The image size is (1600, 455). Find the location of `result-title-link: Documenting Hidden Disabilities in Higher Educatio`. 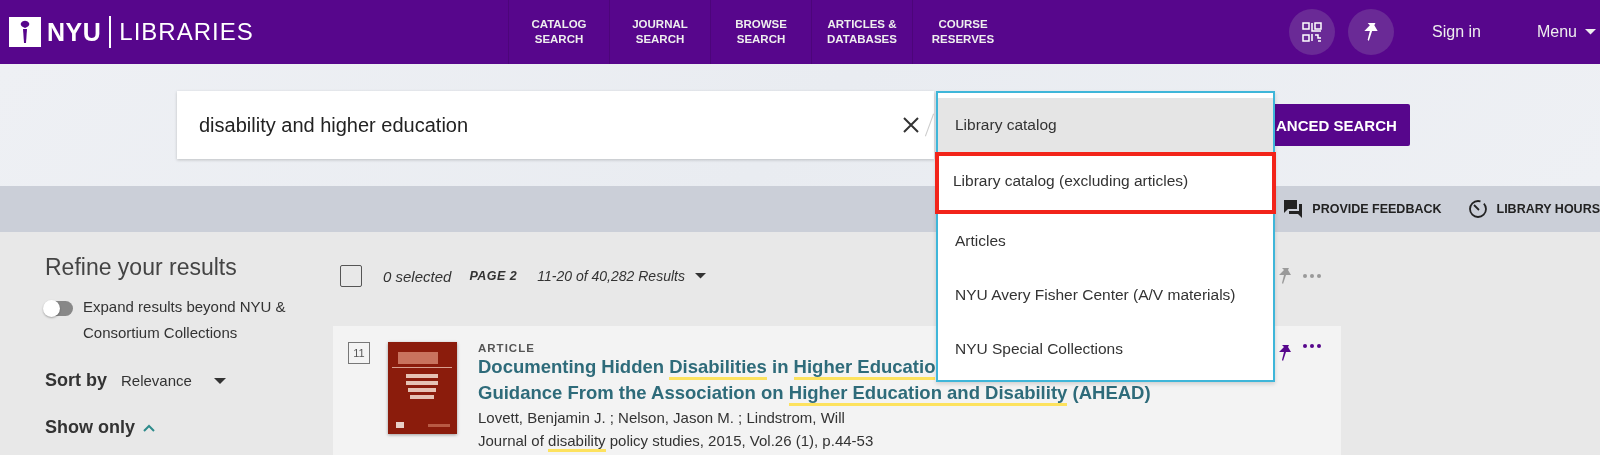

result-title-link: Documenting Hidden Disabilities in Higher Educatio is located at coordinates (707, 367).